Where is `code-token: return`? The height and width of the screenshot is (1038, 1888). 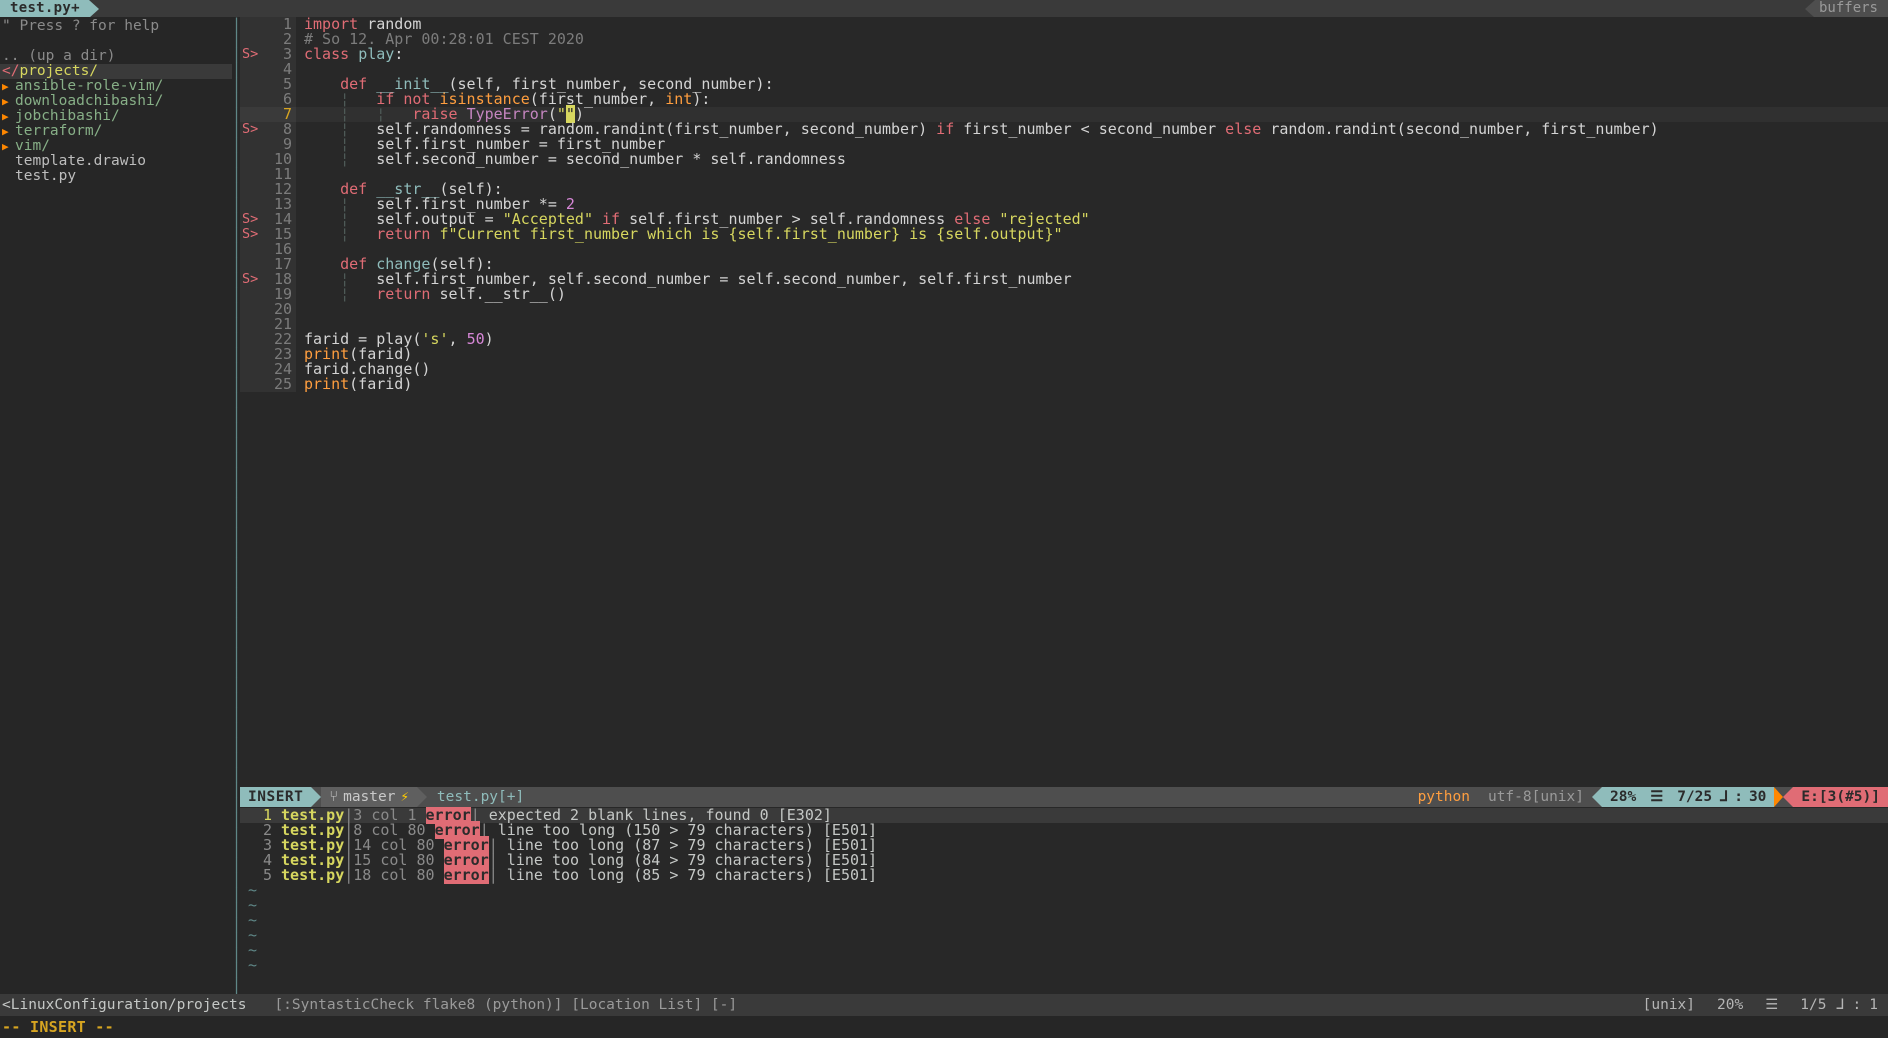 code-token: return is located at coordinates (408, 234).